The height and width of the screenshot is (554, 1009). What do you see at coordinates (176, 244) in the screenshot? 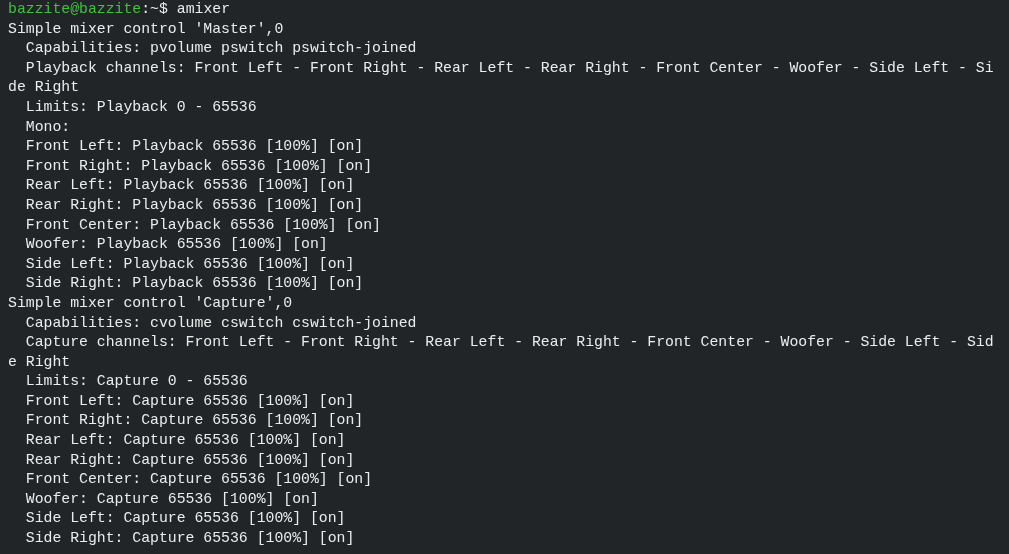
I see `output-line: Woofer: Playback 65536 [100%] [on]` at bounding box center [176, 244].